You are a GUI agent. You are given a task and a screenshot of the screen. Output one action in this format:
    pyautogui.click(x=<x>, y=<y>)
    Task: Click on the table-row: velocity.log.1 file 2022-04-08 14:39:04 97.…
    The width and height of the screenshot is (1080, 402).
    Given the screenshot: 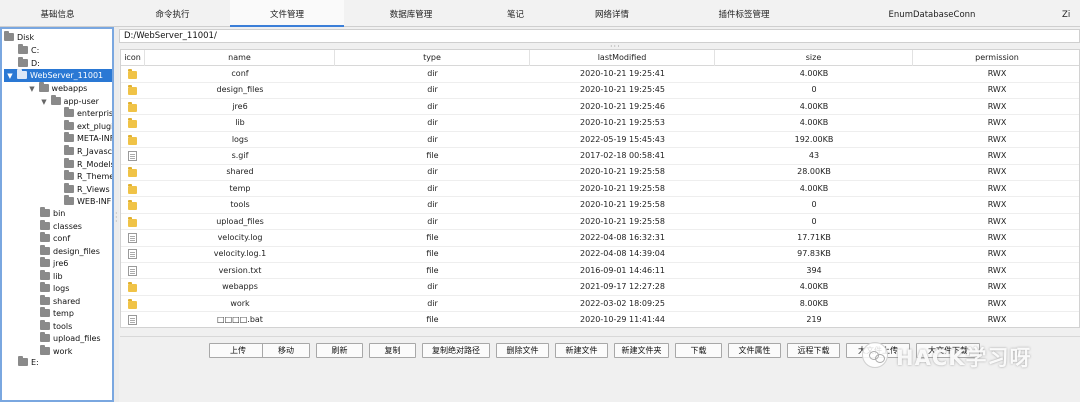 What is the action you would take?
    pyautogui.click(x=600, y=254)
    